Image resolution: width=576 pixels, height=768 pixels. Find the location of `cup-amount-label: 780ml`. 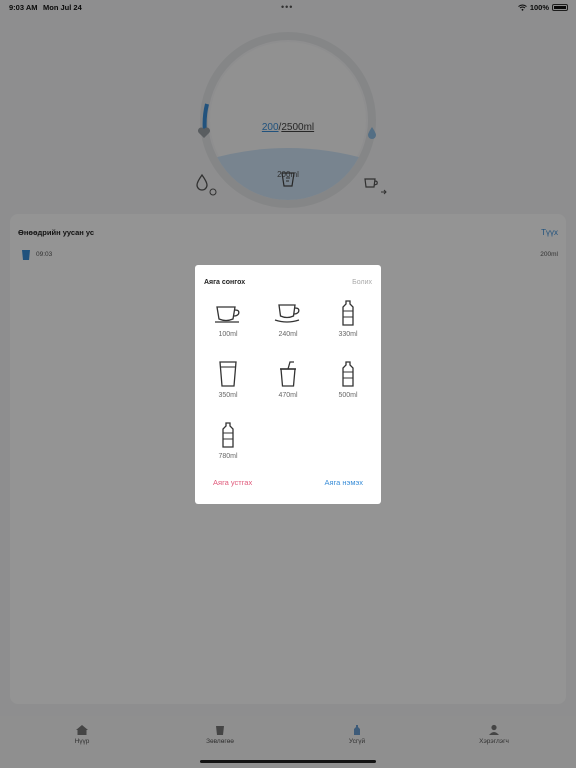

cup-amount-label: 780ml is located at coordinates (228, 456).